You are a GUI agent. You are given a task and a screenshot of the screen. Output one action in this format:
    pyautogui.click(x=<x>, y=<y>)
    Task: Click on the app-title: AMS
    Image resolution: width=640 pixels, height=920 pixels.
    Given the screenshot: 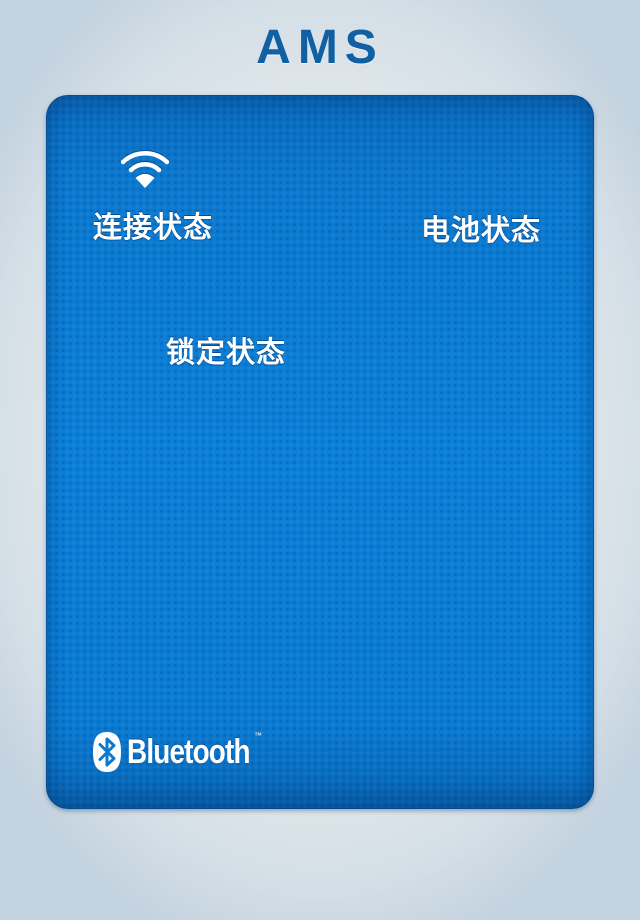 What is the action you would take?
    pyautogui.click(x=320, y=47)
    